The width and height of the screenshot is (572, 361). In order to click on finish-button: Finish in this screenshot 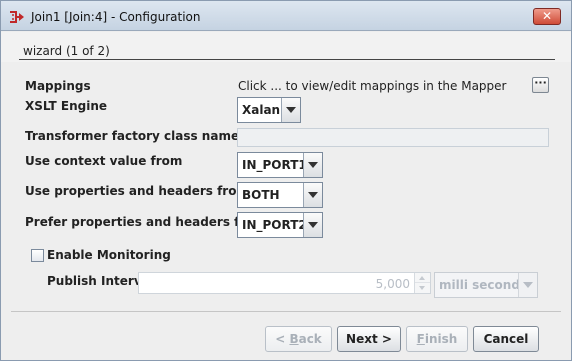, I will do `click(437, 339)`.